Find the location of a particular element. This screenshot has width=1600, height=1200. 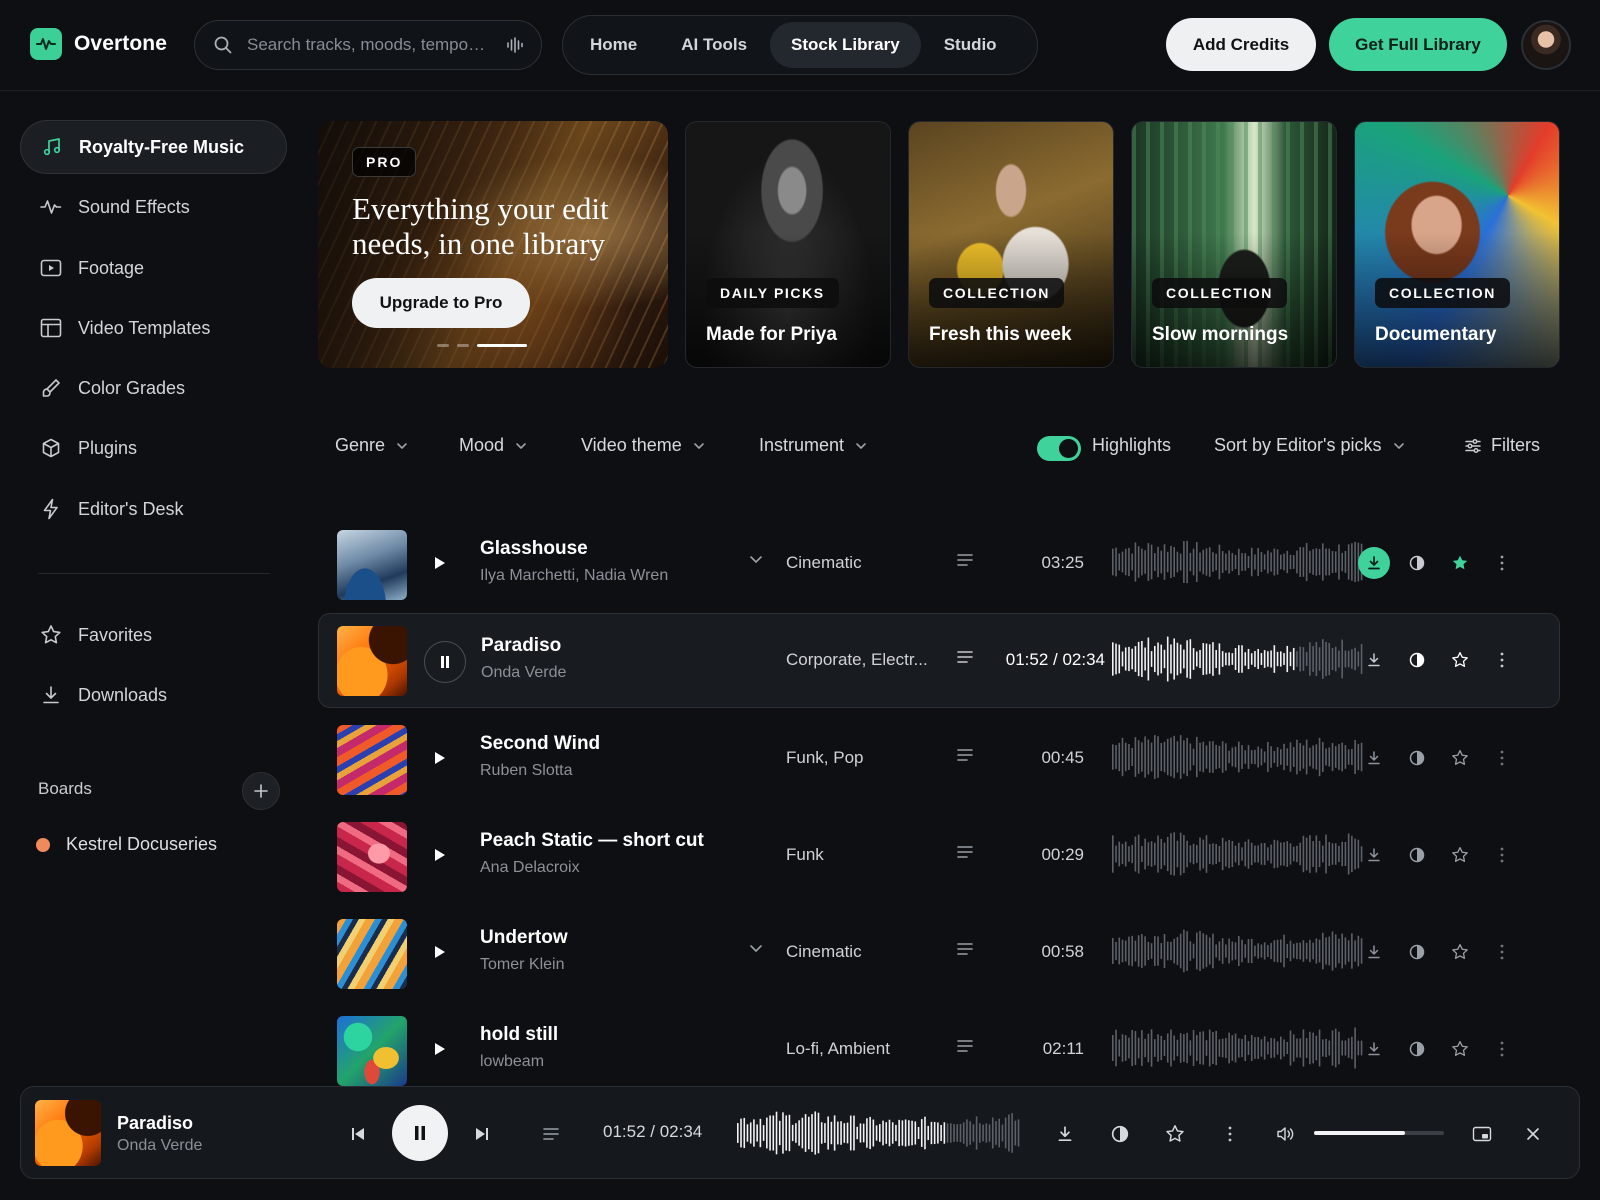

filters-button: Filters is located at coordinates (1502, 445).